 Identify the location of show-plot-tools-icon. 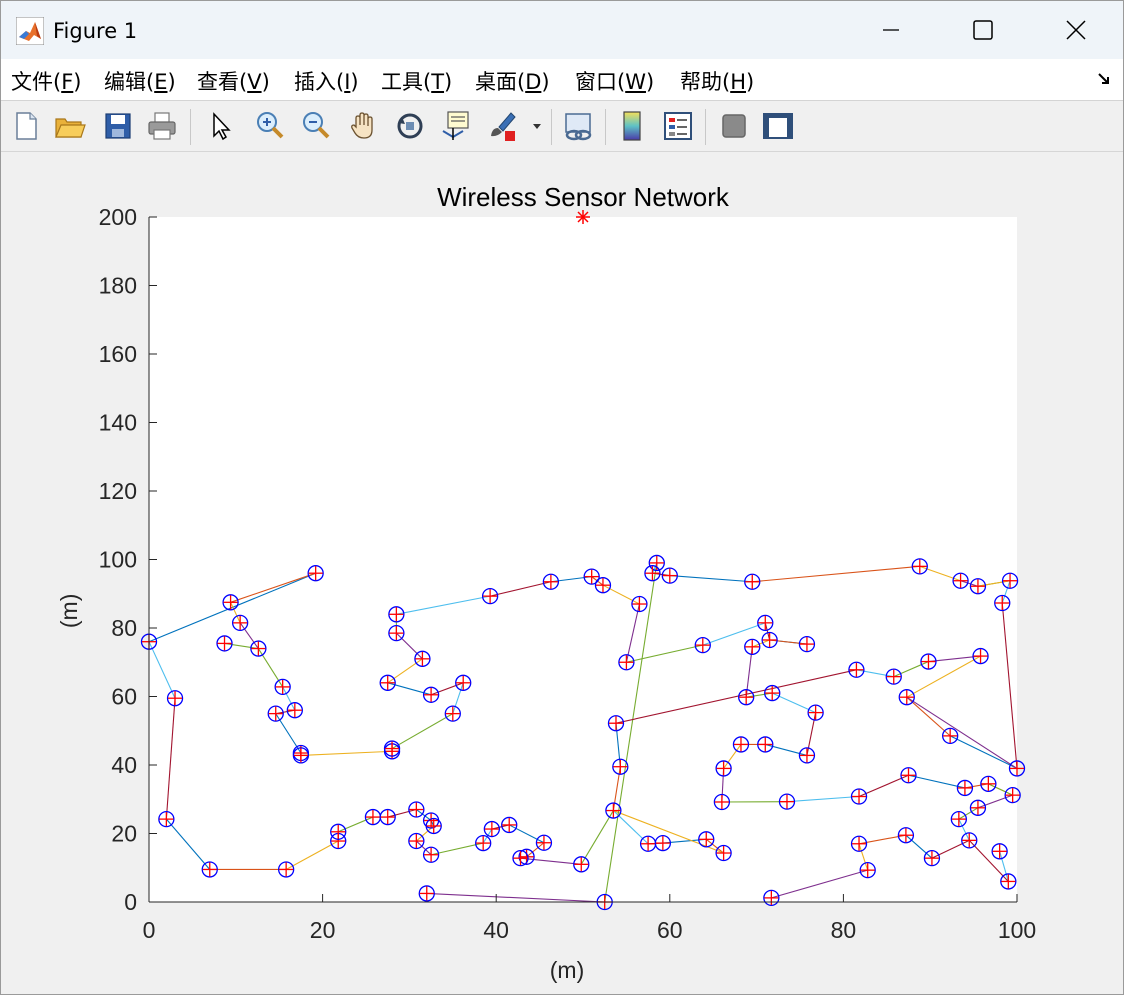
(778, 126).